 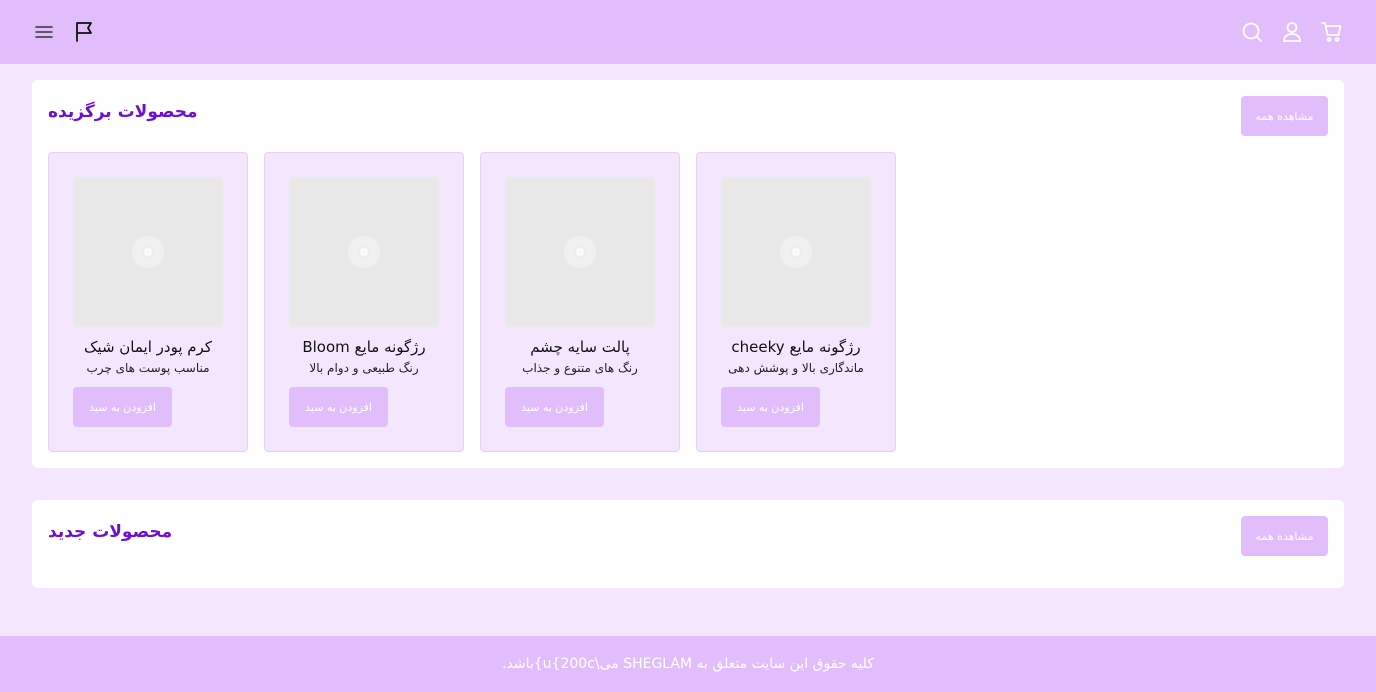 I want to click on product-name: کرم پودر ایمان شیک, so click(x=148, y=347).